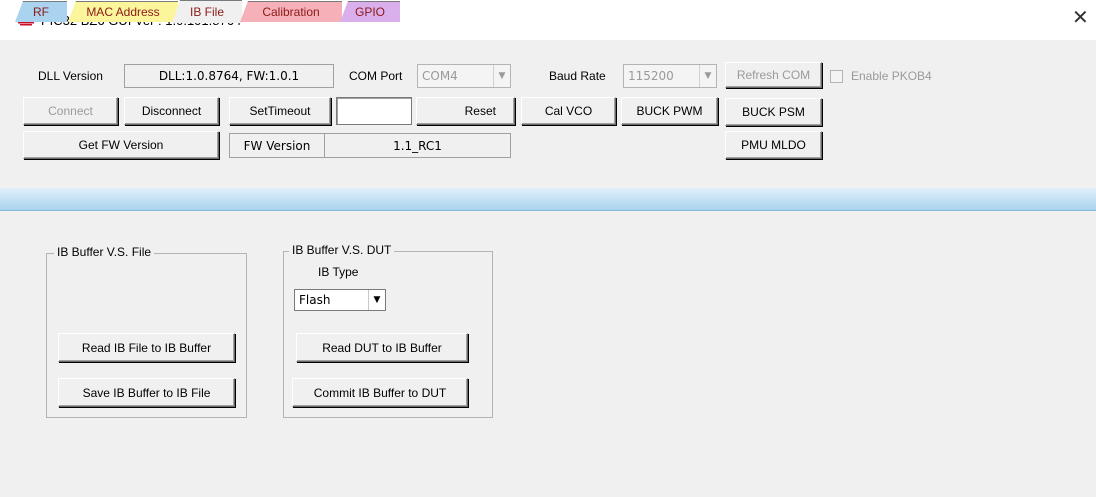 This screenshot has height=497, width=1096. What do you see at coordinates (440, 76) in the screenshot?
I see `com-port-value: COM4` at bounding box center [440, 76].